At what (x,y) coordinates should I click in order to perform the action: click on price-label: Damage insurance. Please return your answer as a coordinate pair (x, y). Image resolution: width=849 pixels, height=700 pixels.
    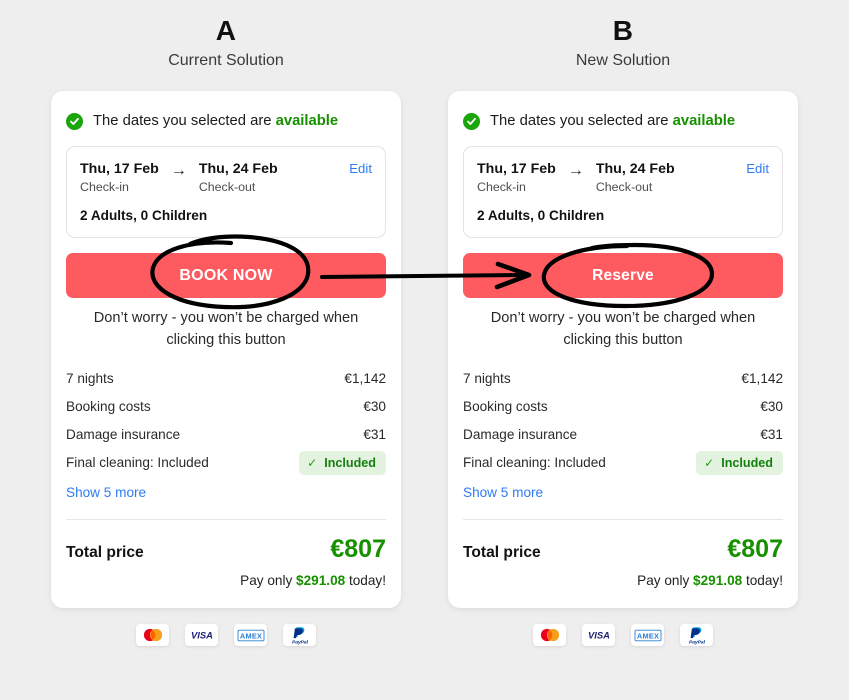
    Looking at the image, I should click on (520, 434).